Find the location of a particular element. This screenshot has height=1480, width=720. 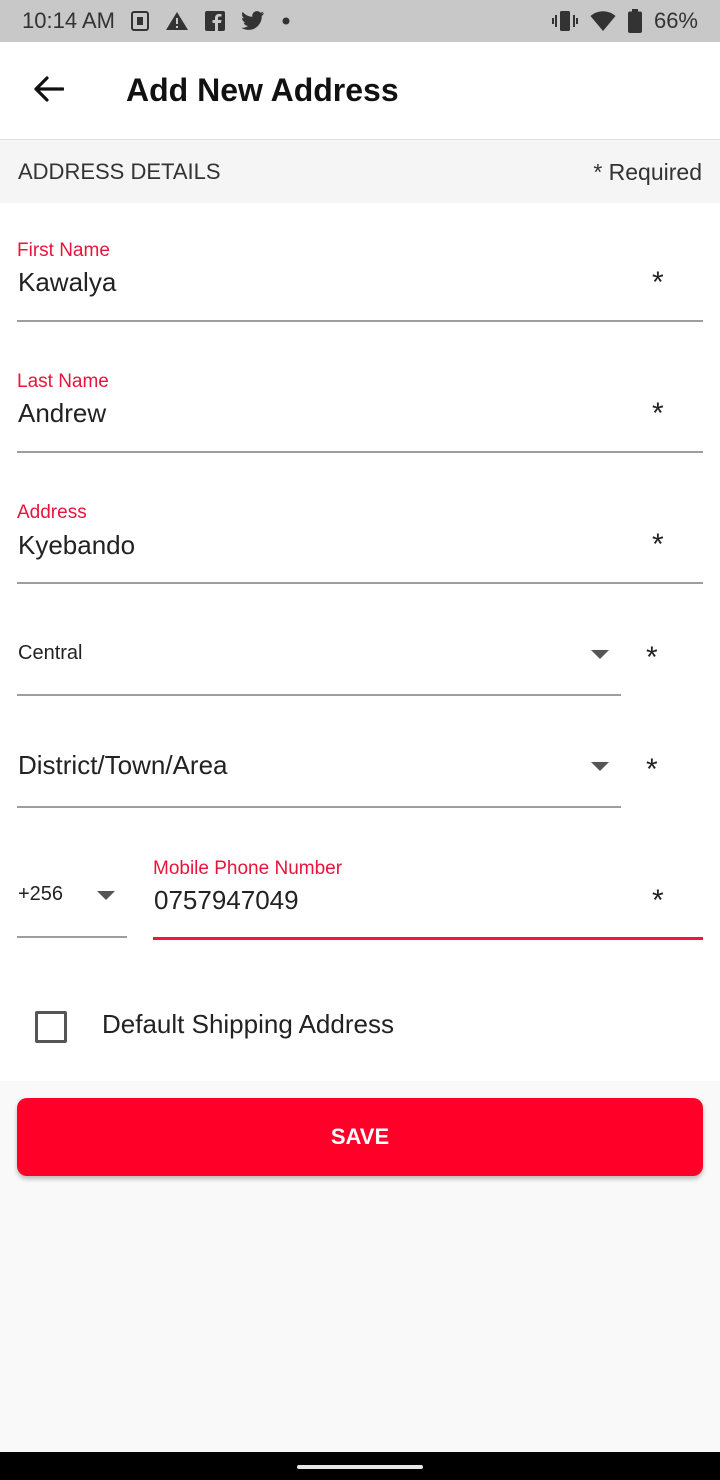

wifi-icon is located at coordinates (603, 21).